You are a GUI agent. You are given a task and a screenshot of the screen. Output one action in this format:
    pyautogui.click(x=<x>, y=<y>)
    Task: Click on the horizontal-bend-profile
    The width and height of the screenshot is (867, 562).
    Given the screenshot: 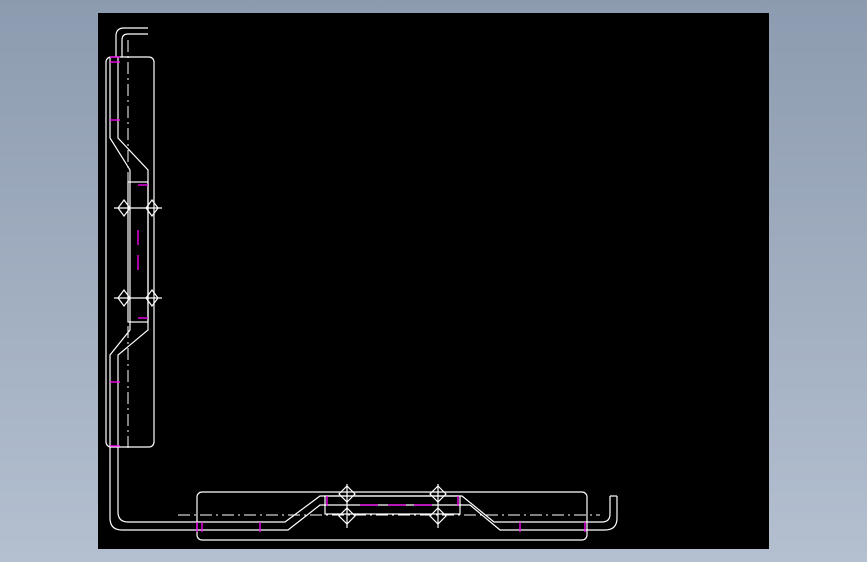 What is the action you would take?
    pyautogui.click(x=393, y=517)
    